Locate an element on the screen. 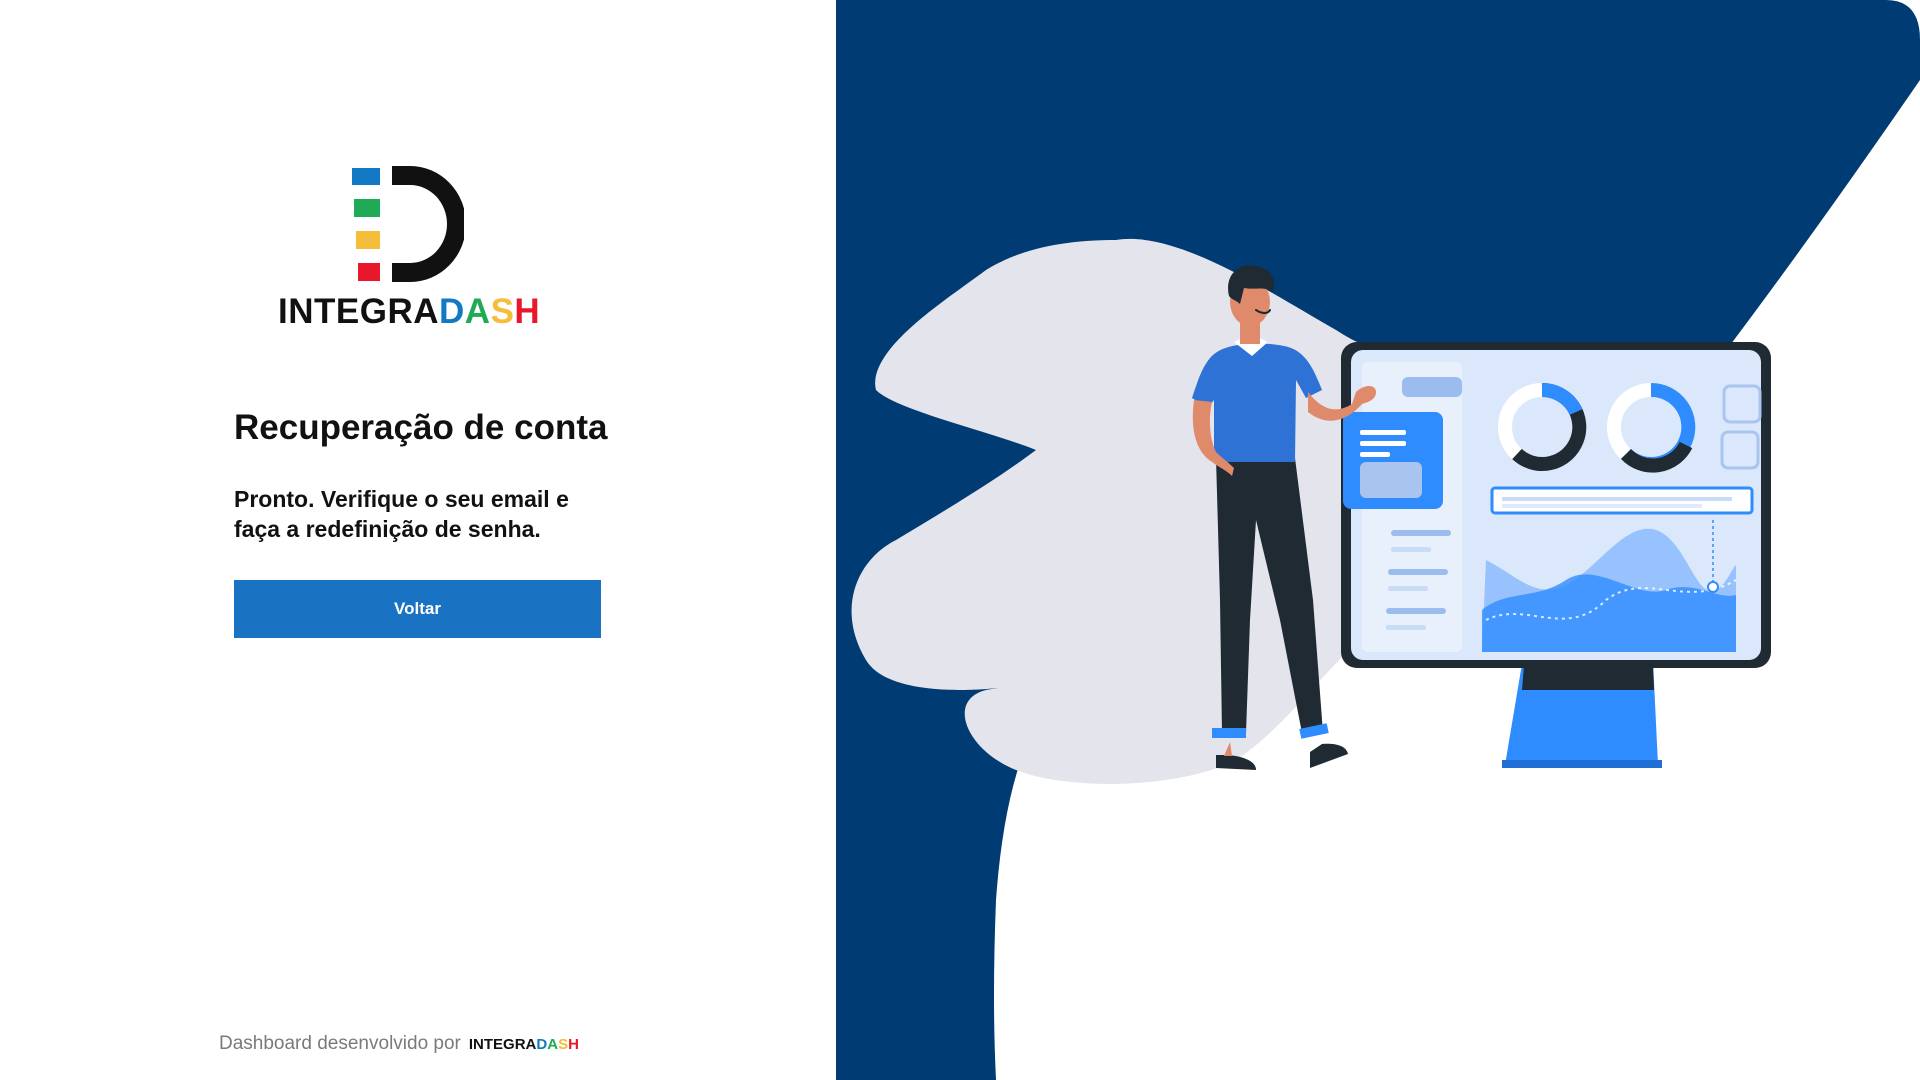  footer-credit: Dashboard desenvolvido por INTEGRADASH is located at coordinates (399, 1044).